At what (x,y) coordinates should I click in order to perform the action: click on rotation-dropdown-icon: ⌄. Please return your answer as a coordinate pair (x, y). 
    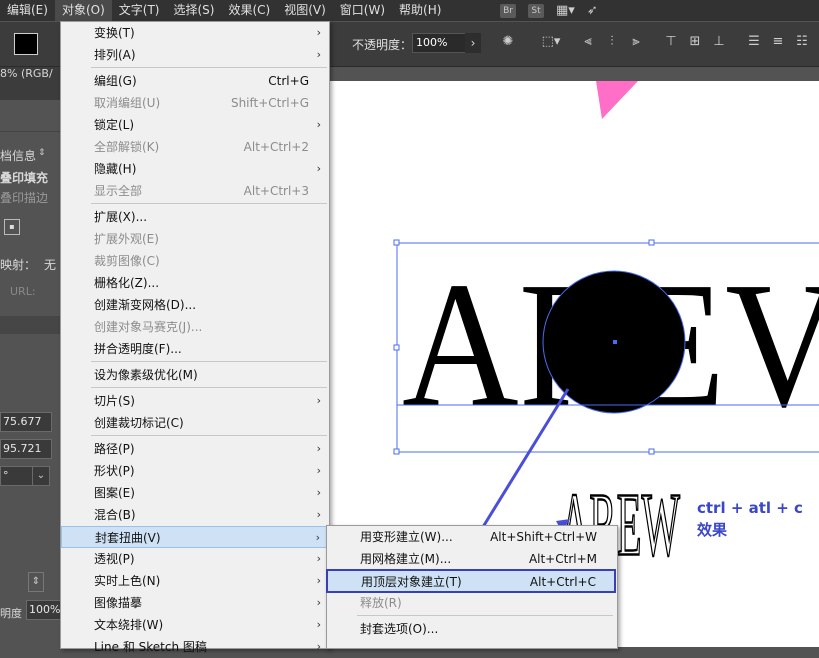
    Looking at the image, I should click on (41, 476).